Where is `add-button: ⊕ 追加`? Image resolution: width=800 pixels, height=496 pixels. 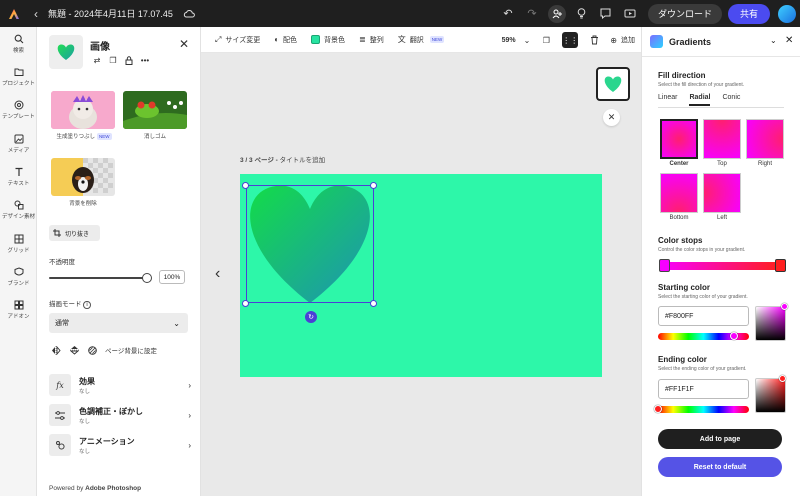 add-button: ⊕ 追加 is located at coordinates (622, 40).